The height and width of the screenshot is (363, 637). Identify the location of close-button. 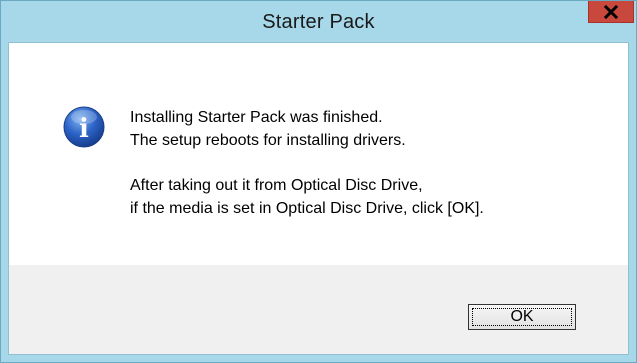
(611, 12).